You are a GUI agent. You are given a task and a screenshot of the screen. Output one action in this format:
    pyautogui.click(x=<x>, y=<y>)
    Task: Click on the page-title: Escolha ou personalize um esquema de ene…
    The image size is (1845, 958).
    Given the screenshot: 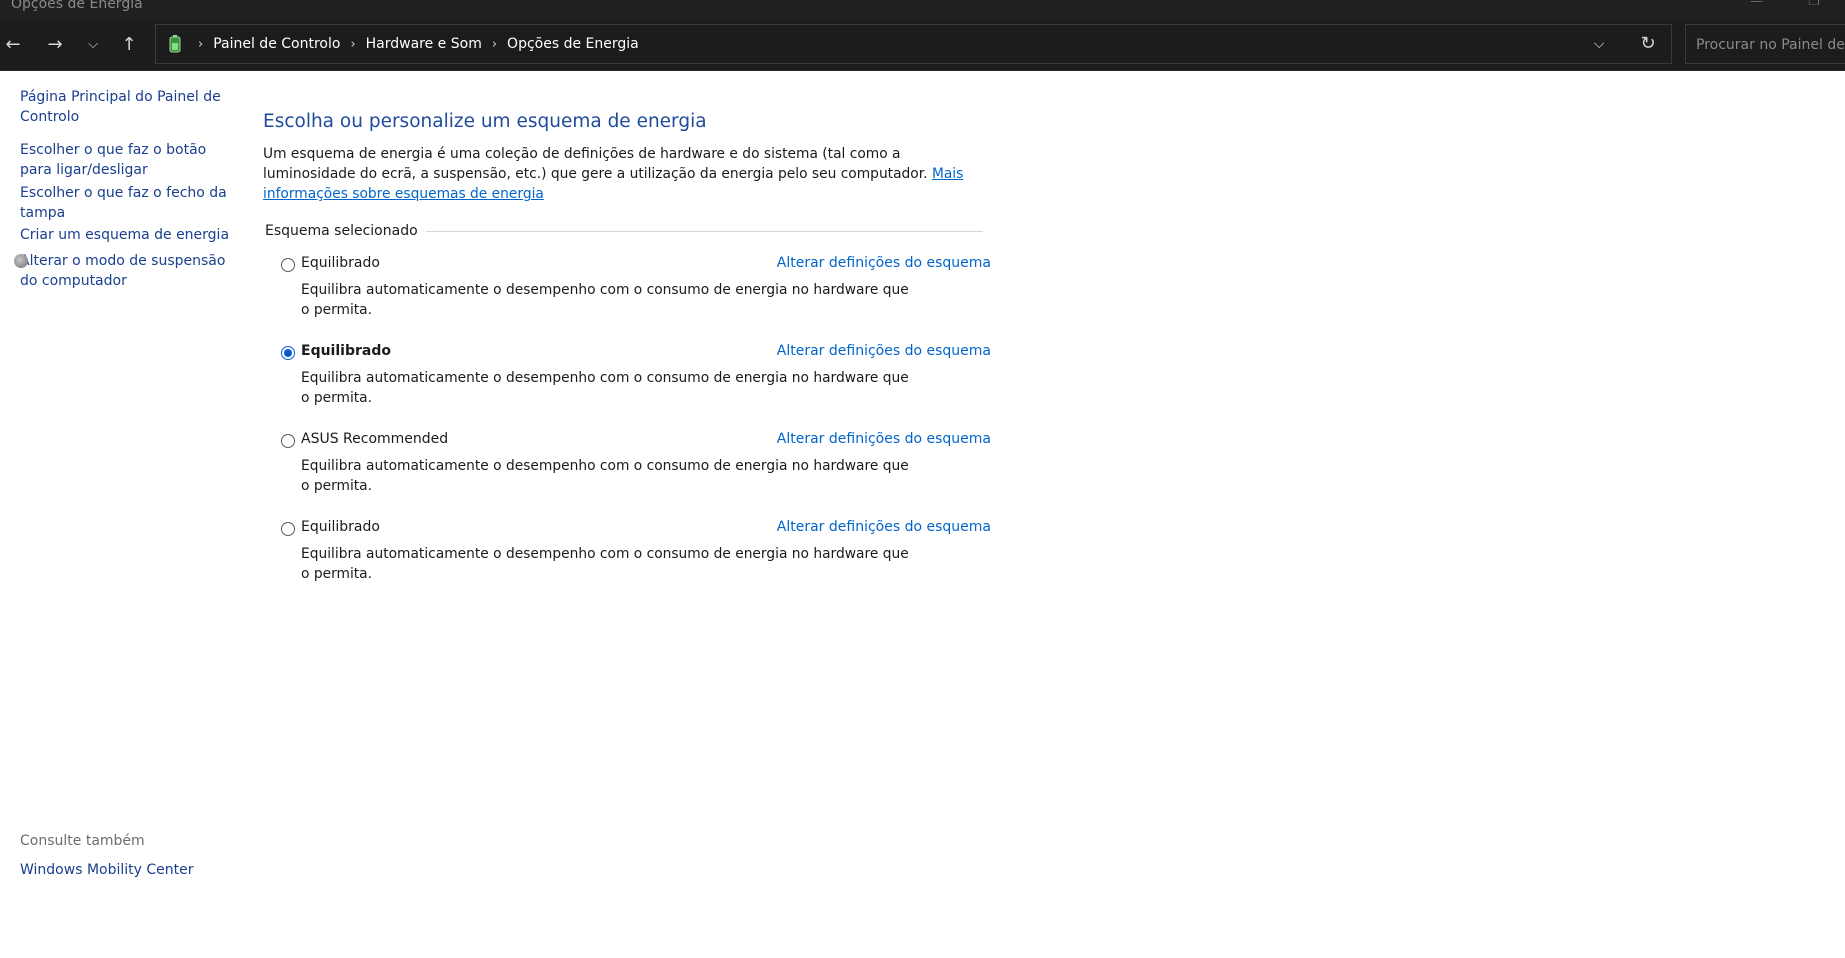 What is the action you would take?
    pyautogui.click(x=485, y=121)
    